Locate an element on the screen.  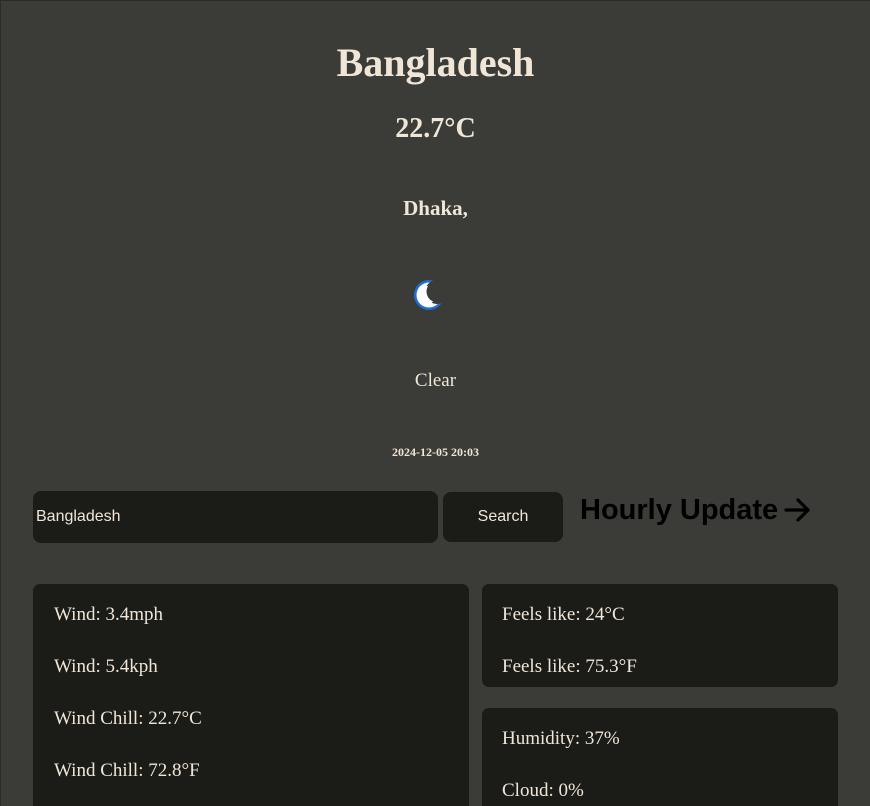
search-button: Search is located at coordinates (503, 517).